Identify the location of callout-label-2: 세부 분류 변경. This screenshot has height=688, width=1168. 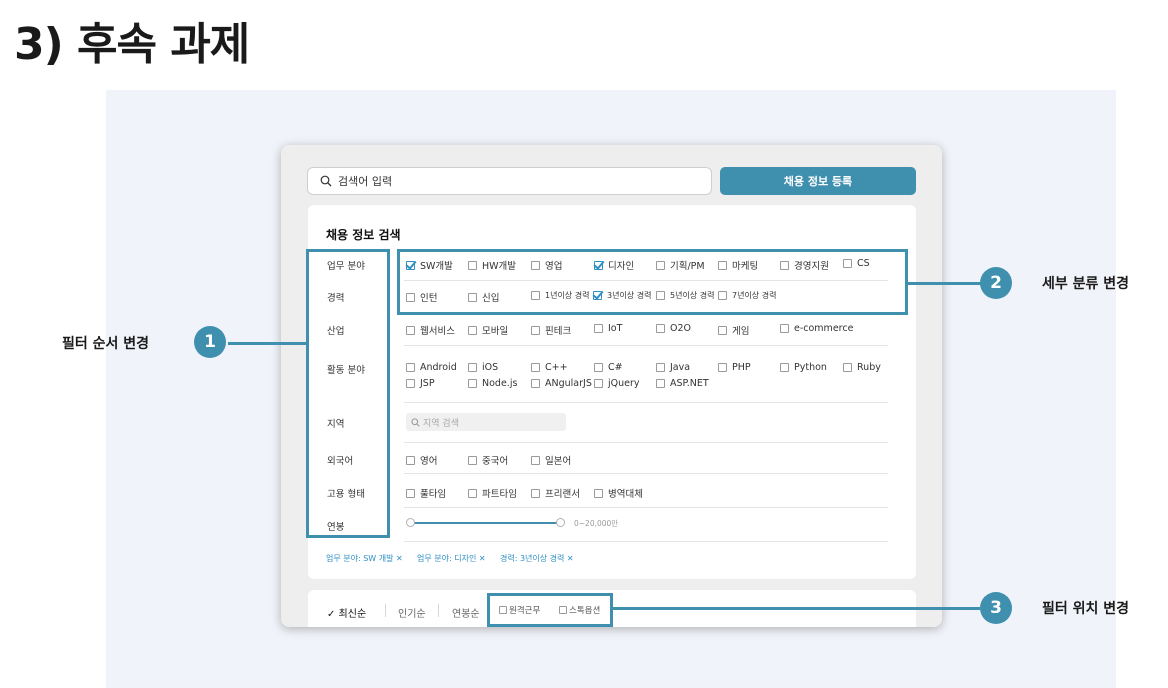
(1086, 284).